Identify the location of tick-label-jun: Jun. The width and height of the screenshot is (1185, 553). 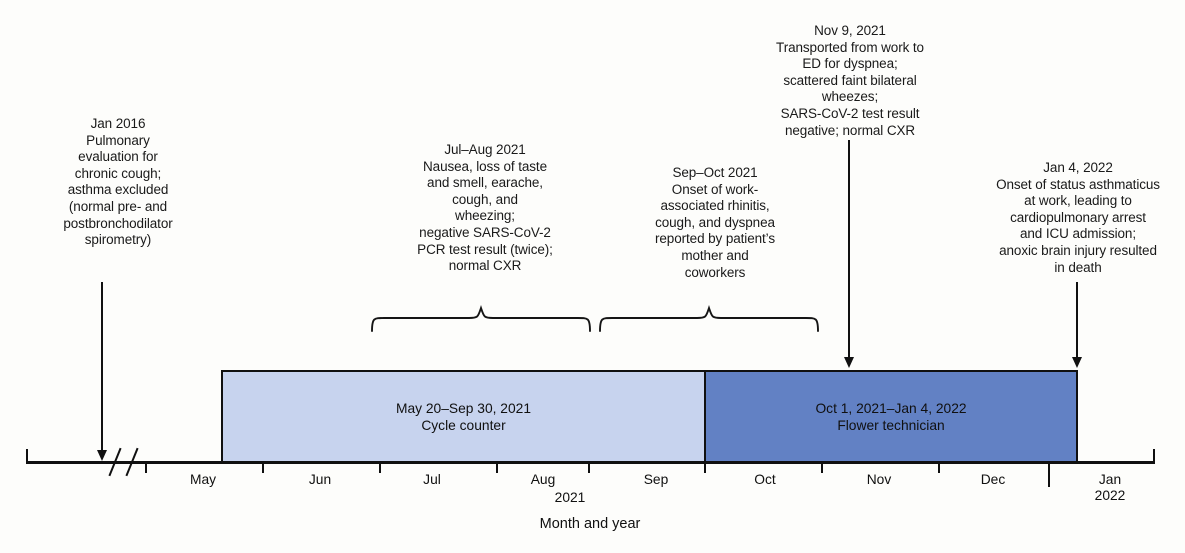
(320, 479).